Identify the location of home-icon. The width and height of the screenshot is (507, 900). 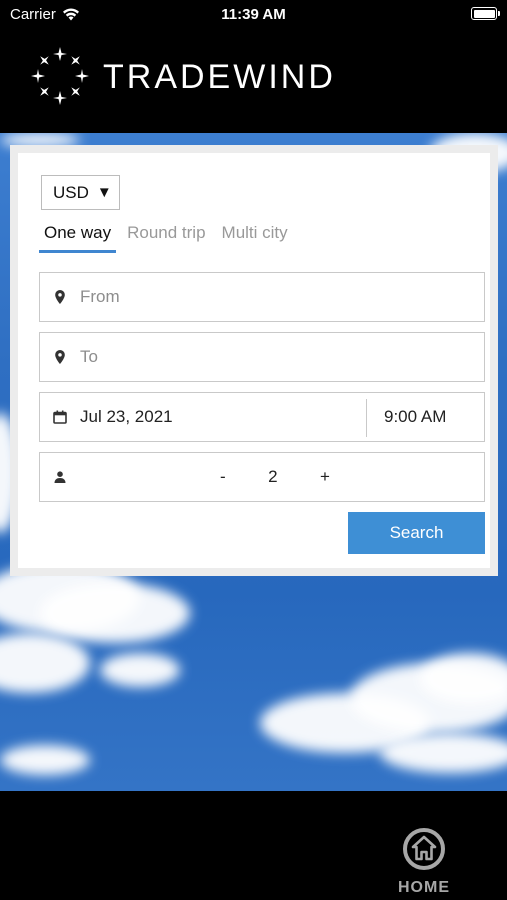
(424, 849).